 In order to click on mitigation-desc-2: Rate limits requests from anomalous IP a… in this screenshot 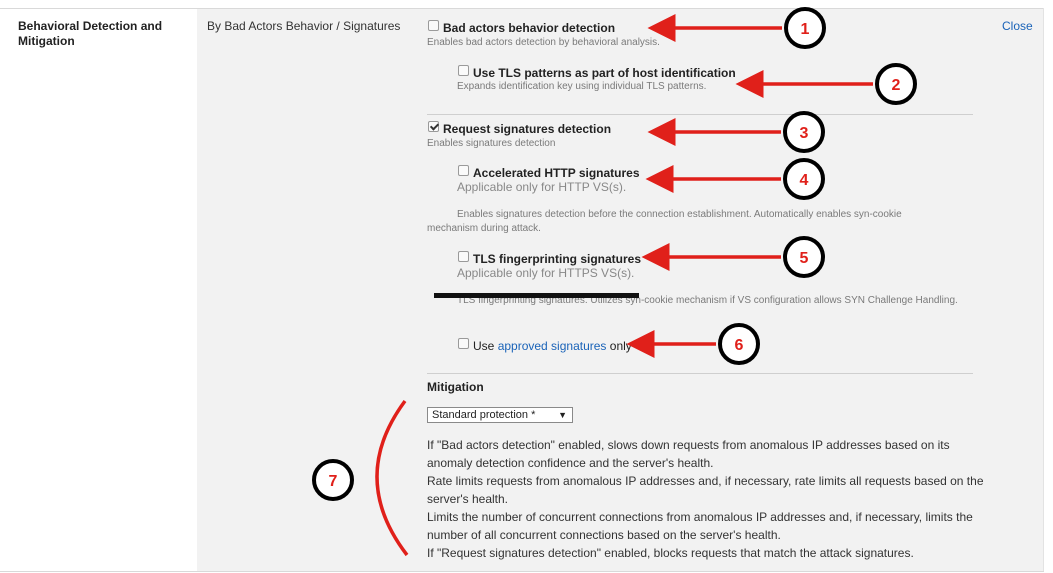, I will do `click(705, 490)`.